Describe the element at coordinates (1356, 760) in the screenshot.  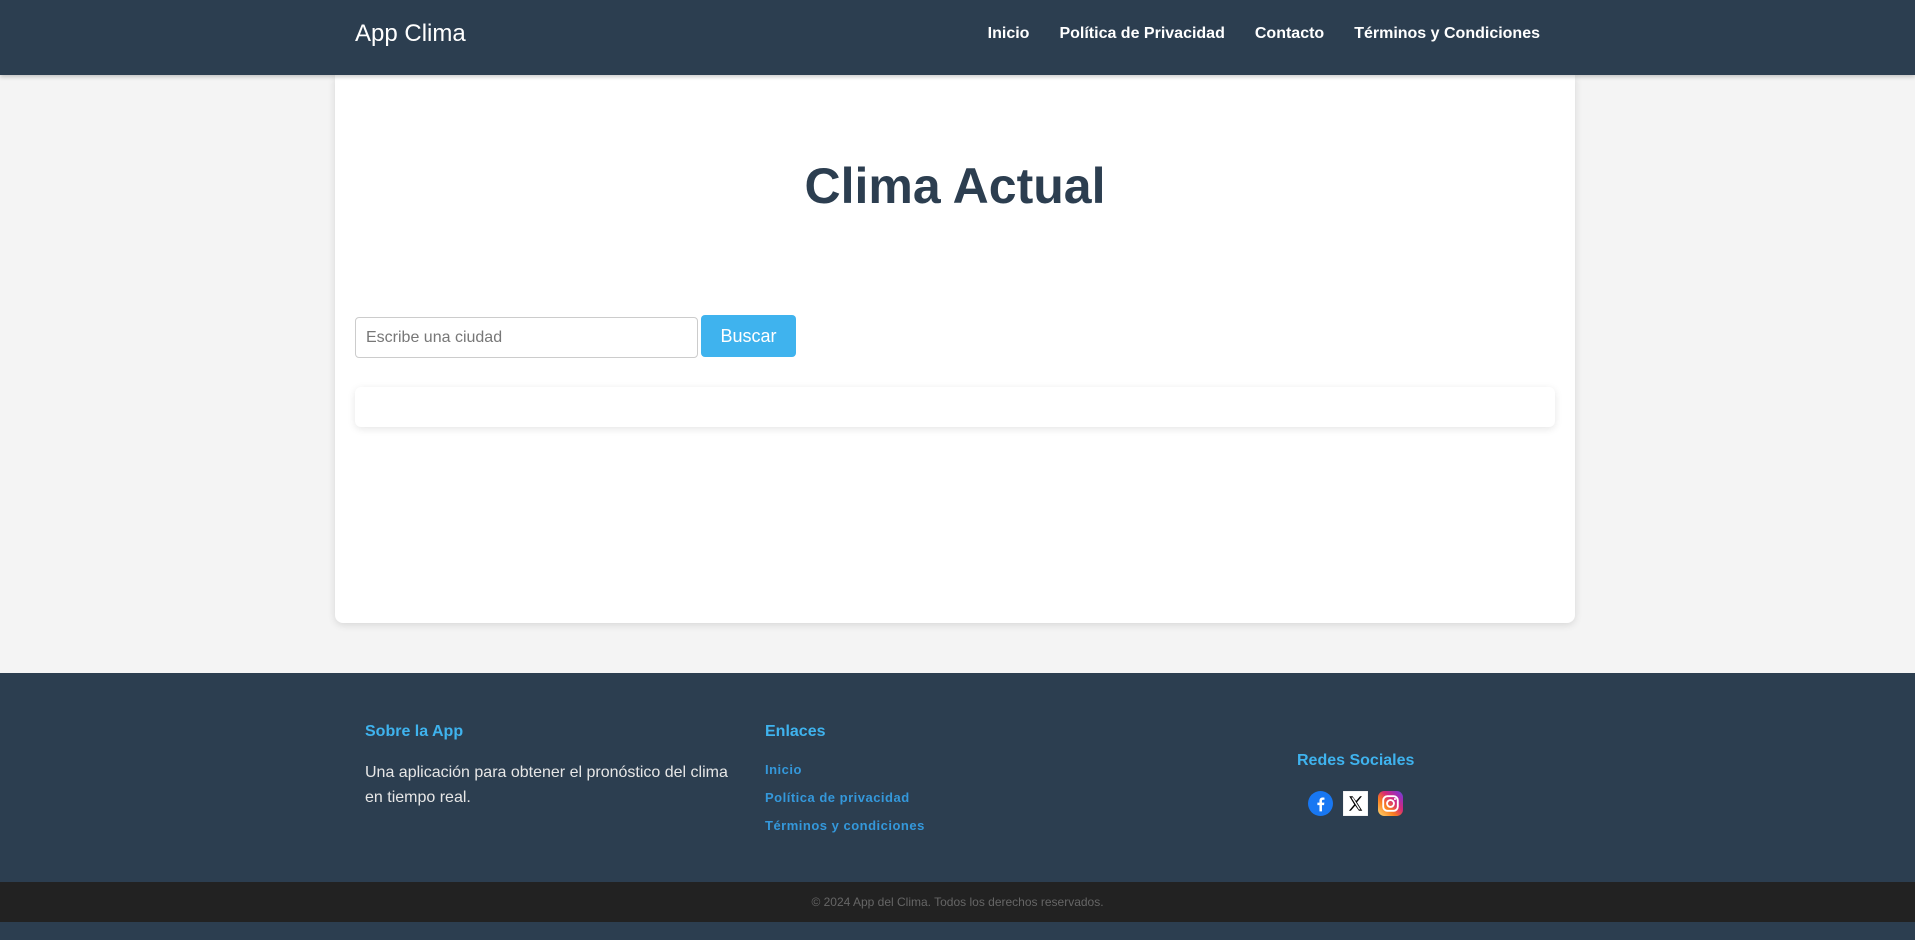
I see `footer-social-heading: Redes Sociales` at that location.